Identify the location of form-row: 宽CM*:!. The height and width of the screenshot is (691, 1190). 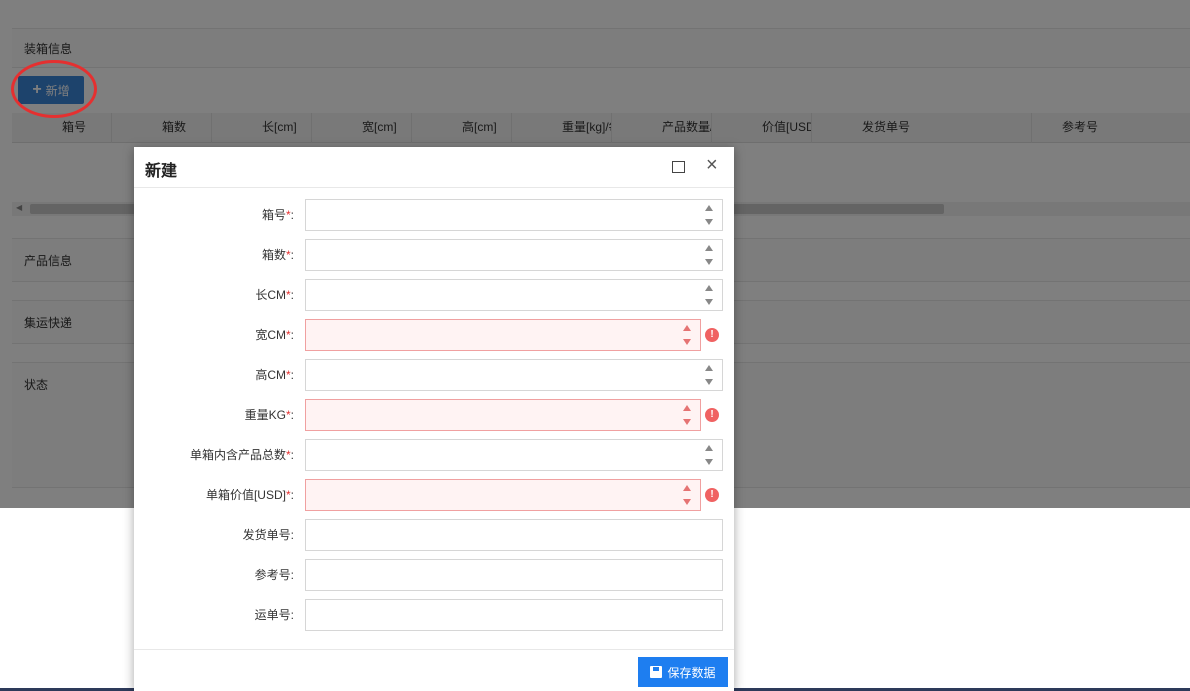
(434, 335).